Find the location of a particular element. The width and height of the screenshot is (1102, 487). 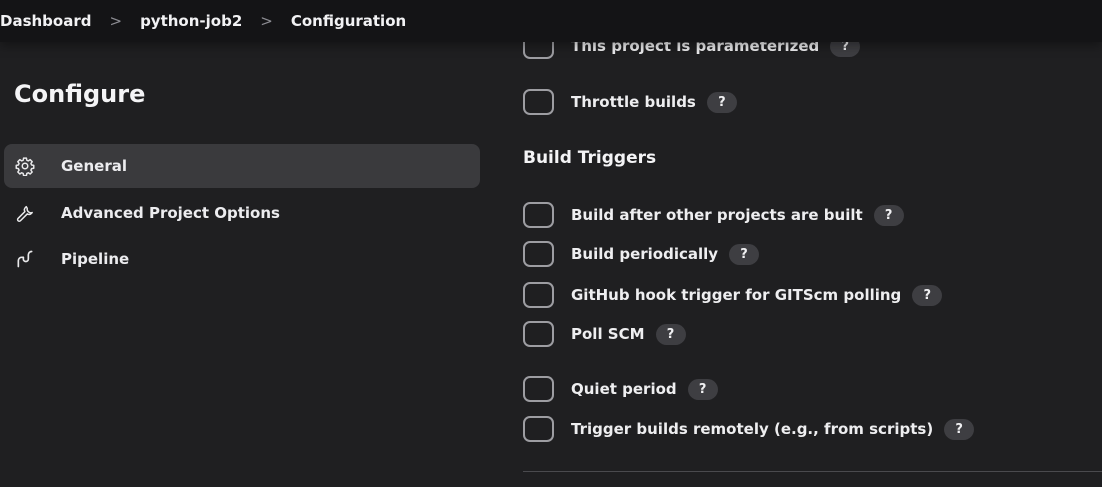

option-quiet-period: Quiet period ? is located at coordinates (620, 389).